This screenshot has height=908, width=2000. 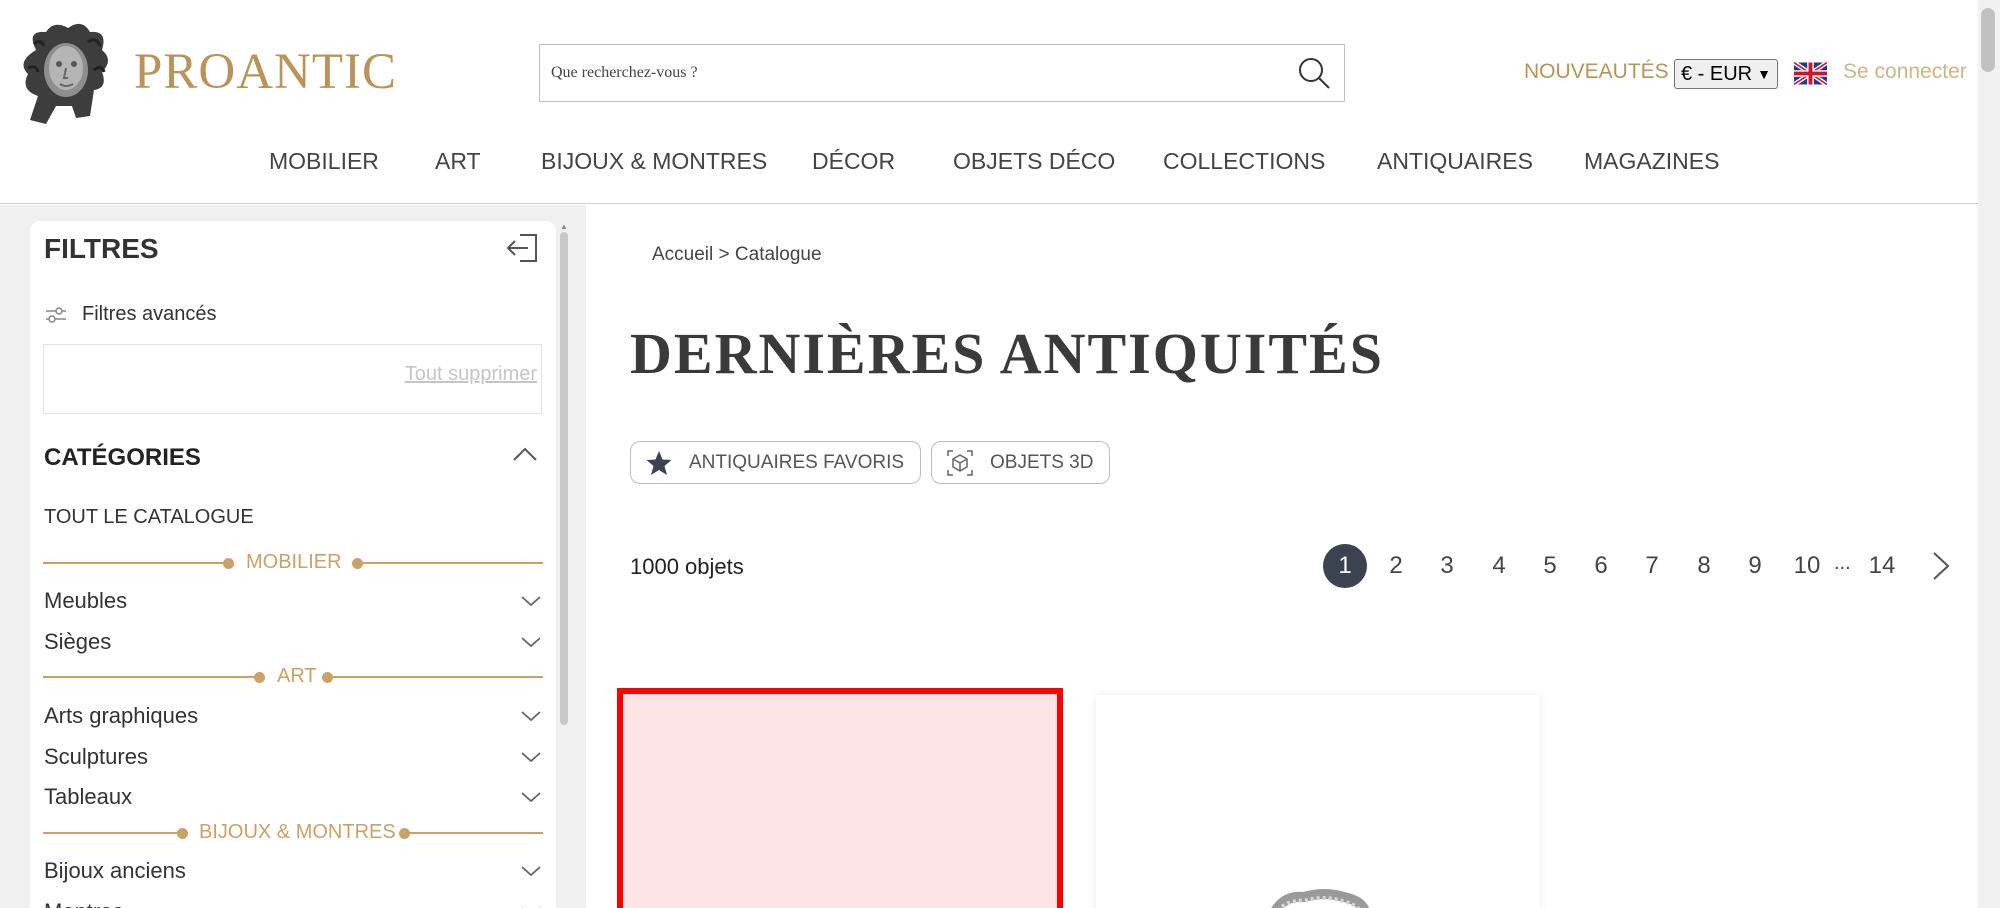 What do you see at coordinates (56, 314) in the screenshot?
I see `sliders-icon` at bounding box center [56, 314].